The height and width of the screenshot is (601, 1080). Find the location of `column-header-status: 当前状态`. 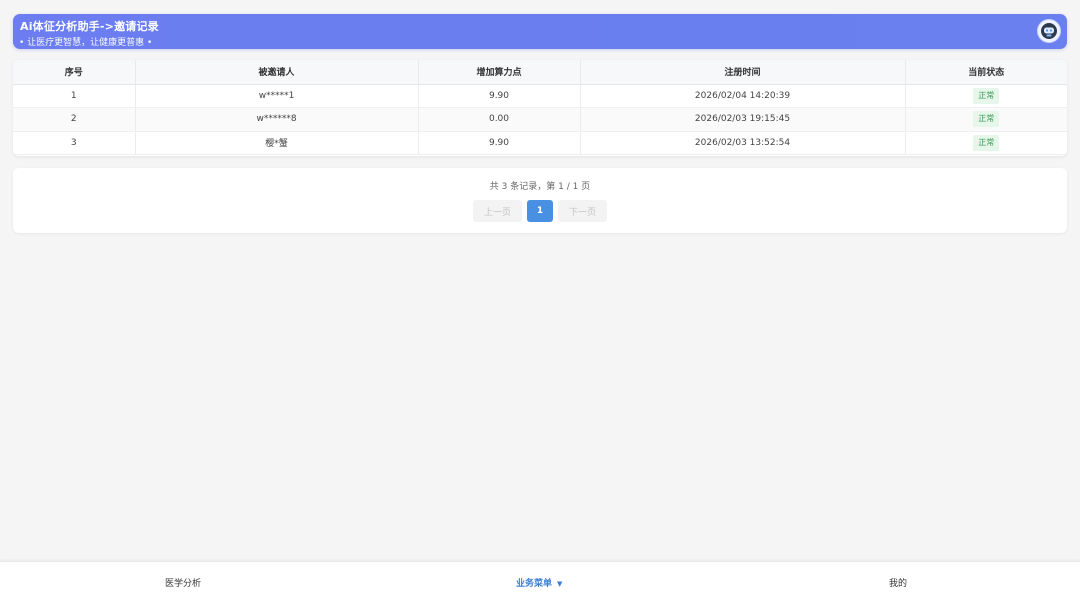

column-header-status: 当前状态 is located at coordinates (986, 72).